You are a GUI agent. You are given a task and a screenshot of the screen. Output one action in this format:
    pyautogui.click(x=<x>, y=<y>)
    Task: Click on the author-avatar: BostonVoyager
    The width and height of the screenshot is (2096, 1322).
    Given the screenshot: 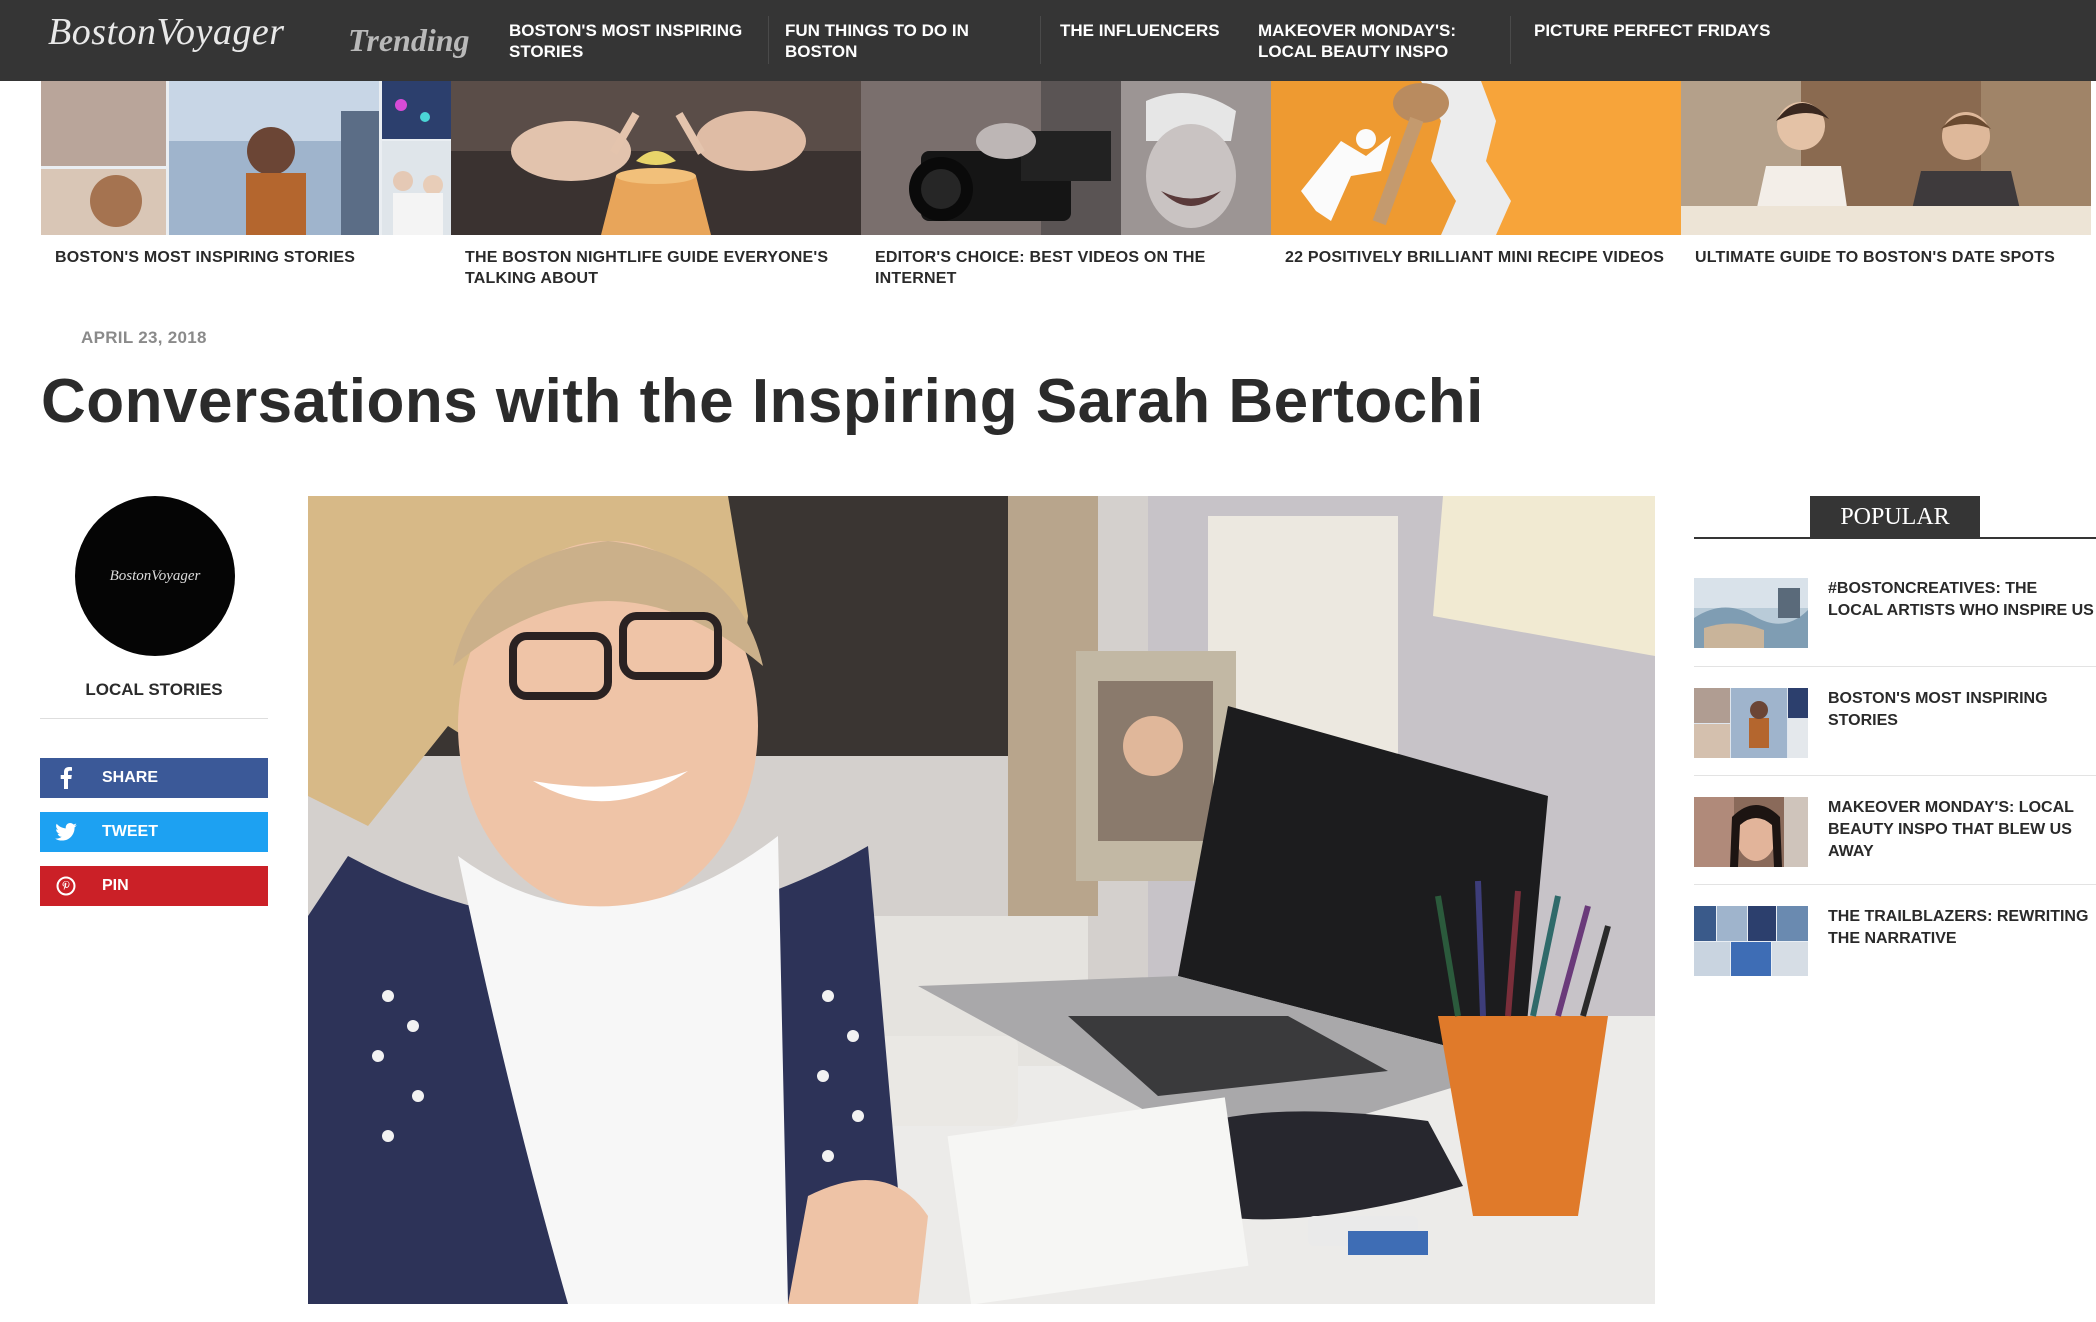 What is the action you would take?
    pyautogui.click(x=155, y=576)
    